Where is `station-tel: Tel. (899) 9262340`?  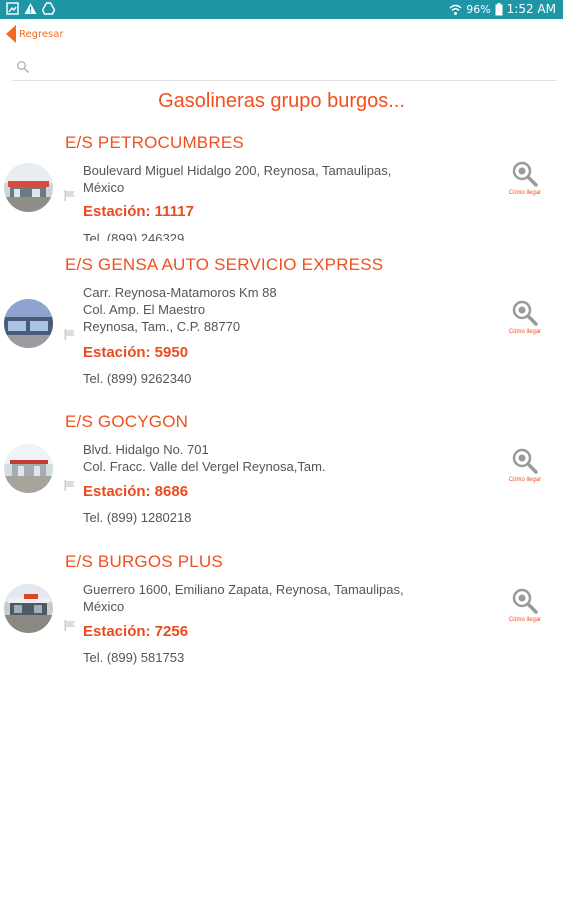 station-tel: Tel. (899) 9262340 is located at coordinates (137, 378).